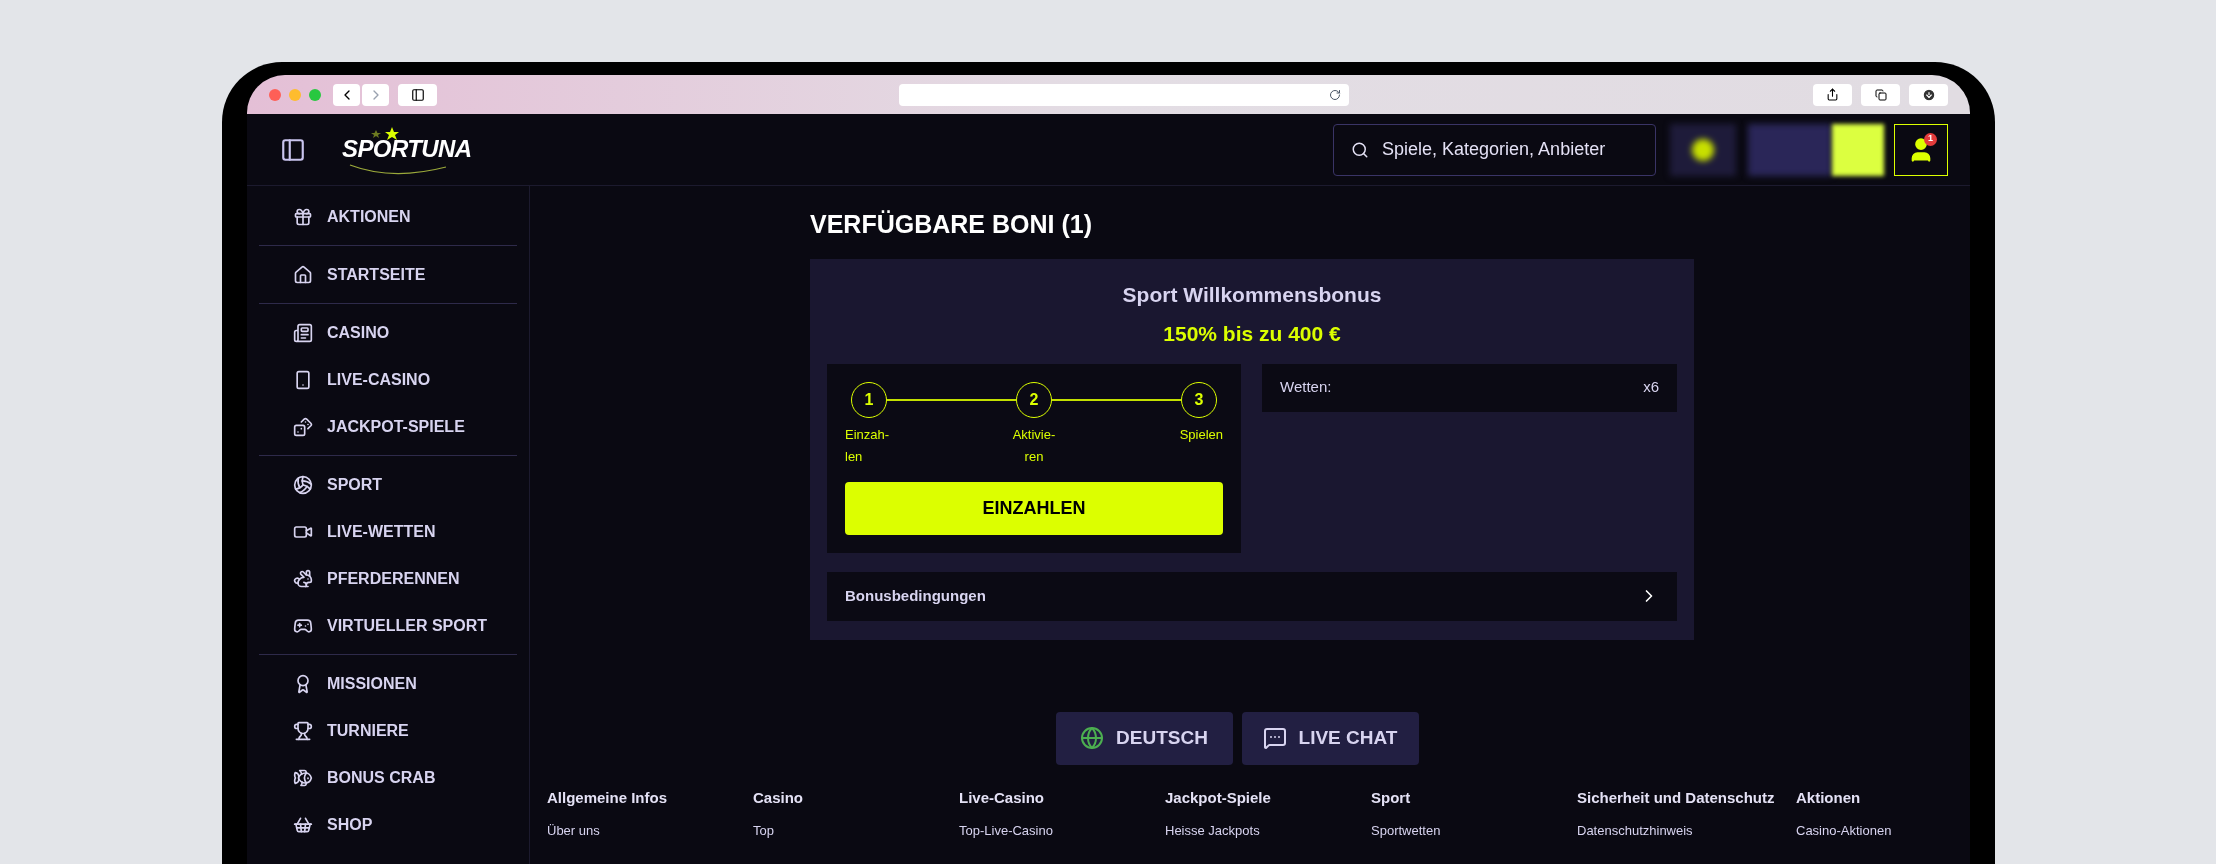  I want to click on sidebar-item: MISSIONEN, so click(388, 683).